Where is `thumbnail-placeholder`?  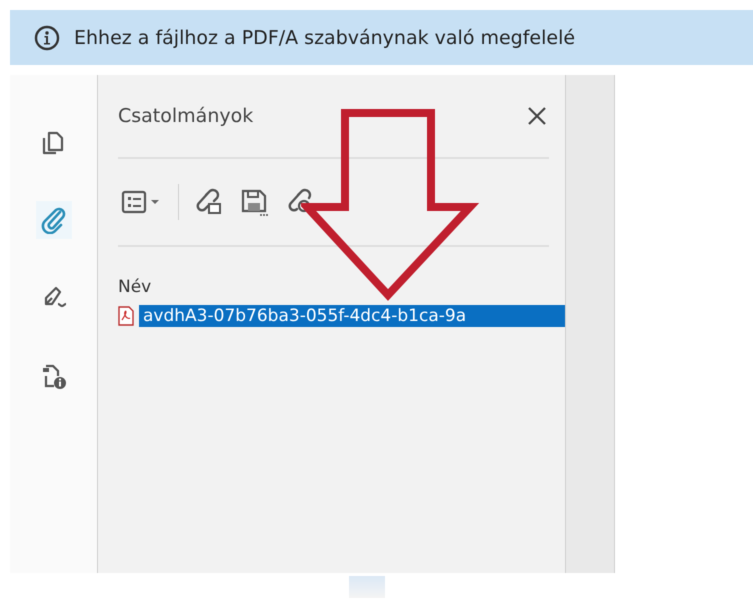
thumbnail-placeholder is located at coordinates (366, 587).